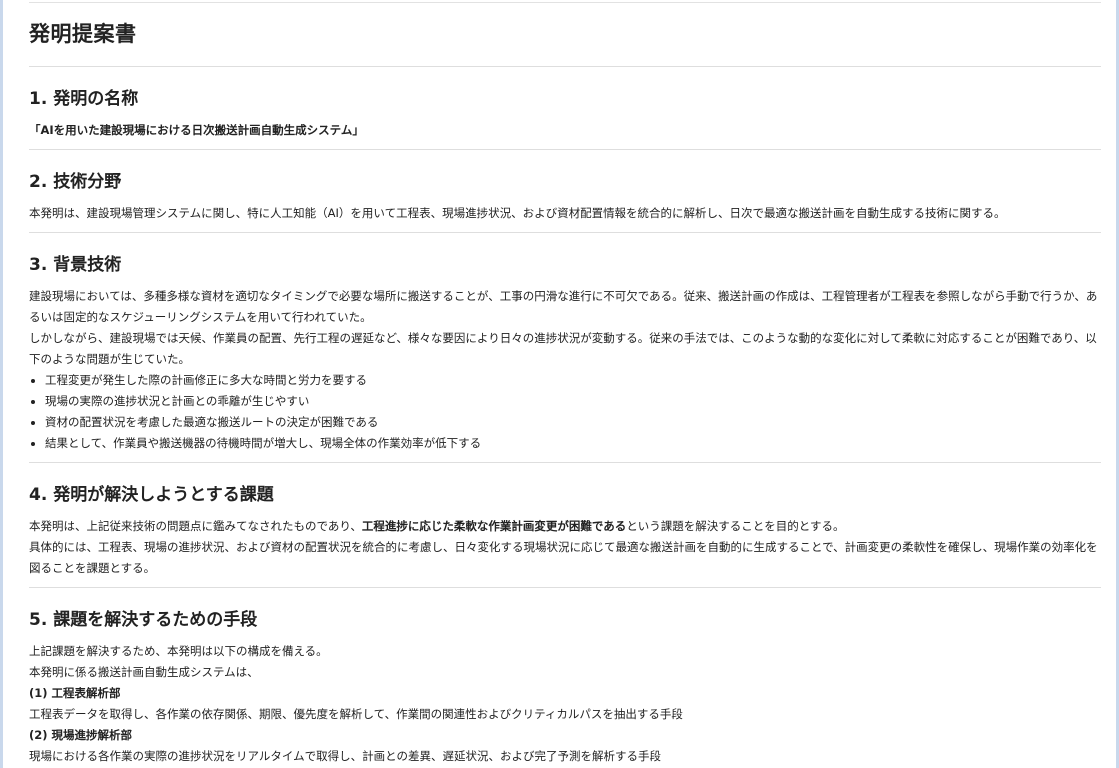 The width and height of the screenshot is (1119, 768). I want to click on document-title: 発明提案書, so click(83, 34).